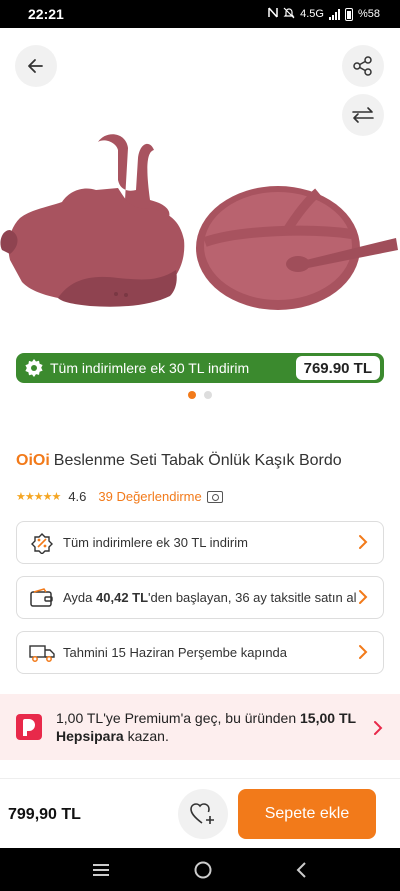  Describe the element at coordinates (200, 14) in the screenshot. I see `status-bar: 22:21 4.5G %58` at that location.